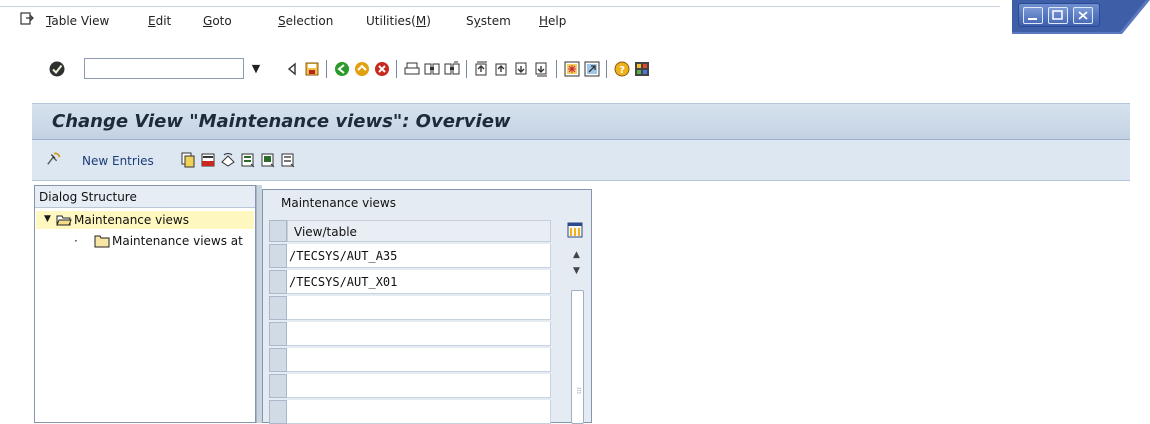  What do you see at coordinates (412, 69) in the screenshot?
I see `print-icon` at bounding box center [412, 69].